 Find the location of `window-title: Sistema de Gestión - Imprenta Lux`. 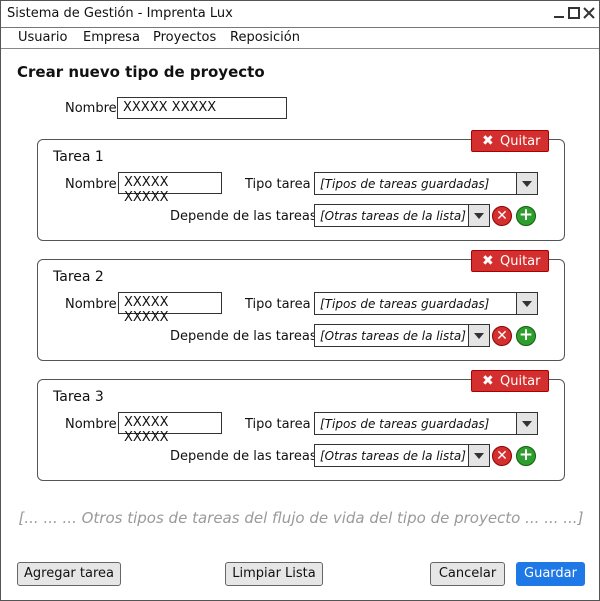

window-title: Sistema de Gestión - Imprenta Lux is located at coordinates (120, 13).